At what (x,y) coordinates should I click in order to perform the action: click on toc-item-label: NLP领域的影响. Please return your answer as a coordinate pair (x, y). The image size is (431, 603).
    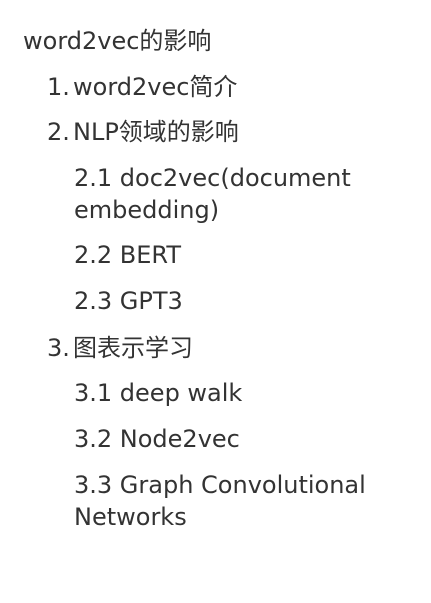
    Looking at the image, I should click on (156, 132).